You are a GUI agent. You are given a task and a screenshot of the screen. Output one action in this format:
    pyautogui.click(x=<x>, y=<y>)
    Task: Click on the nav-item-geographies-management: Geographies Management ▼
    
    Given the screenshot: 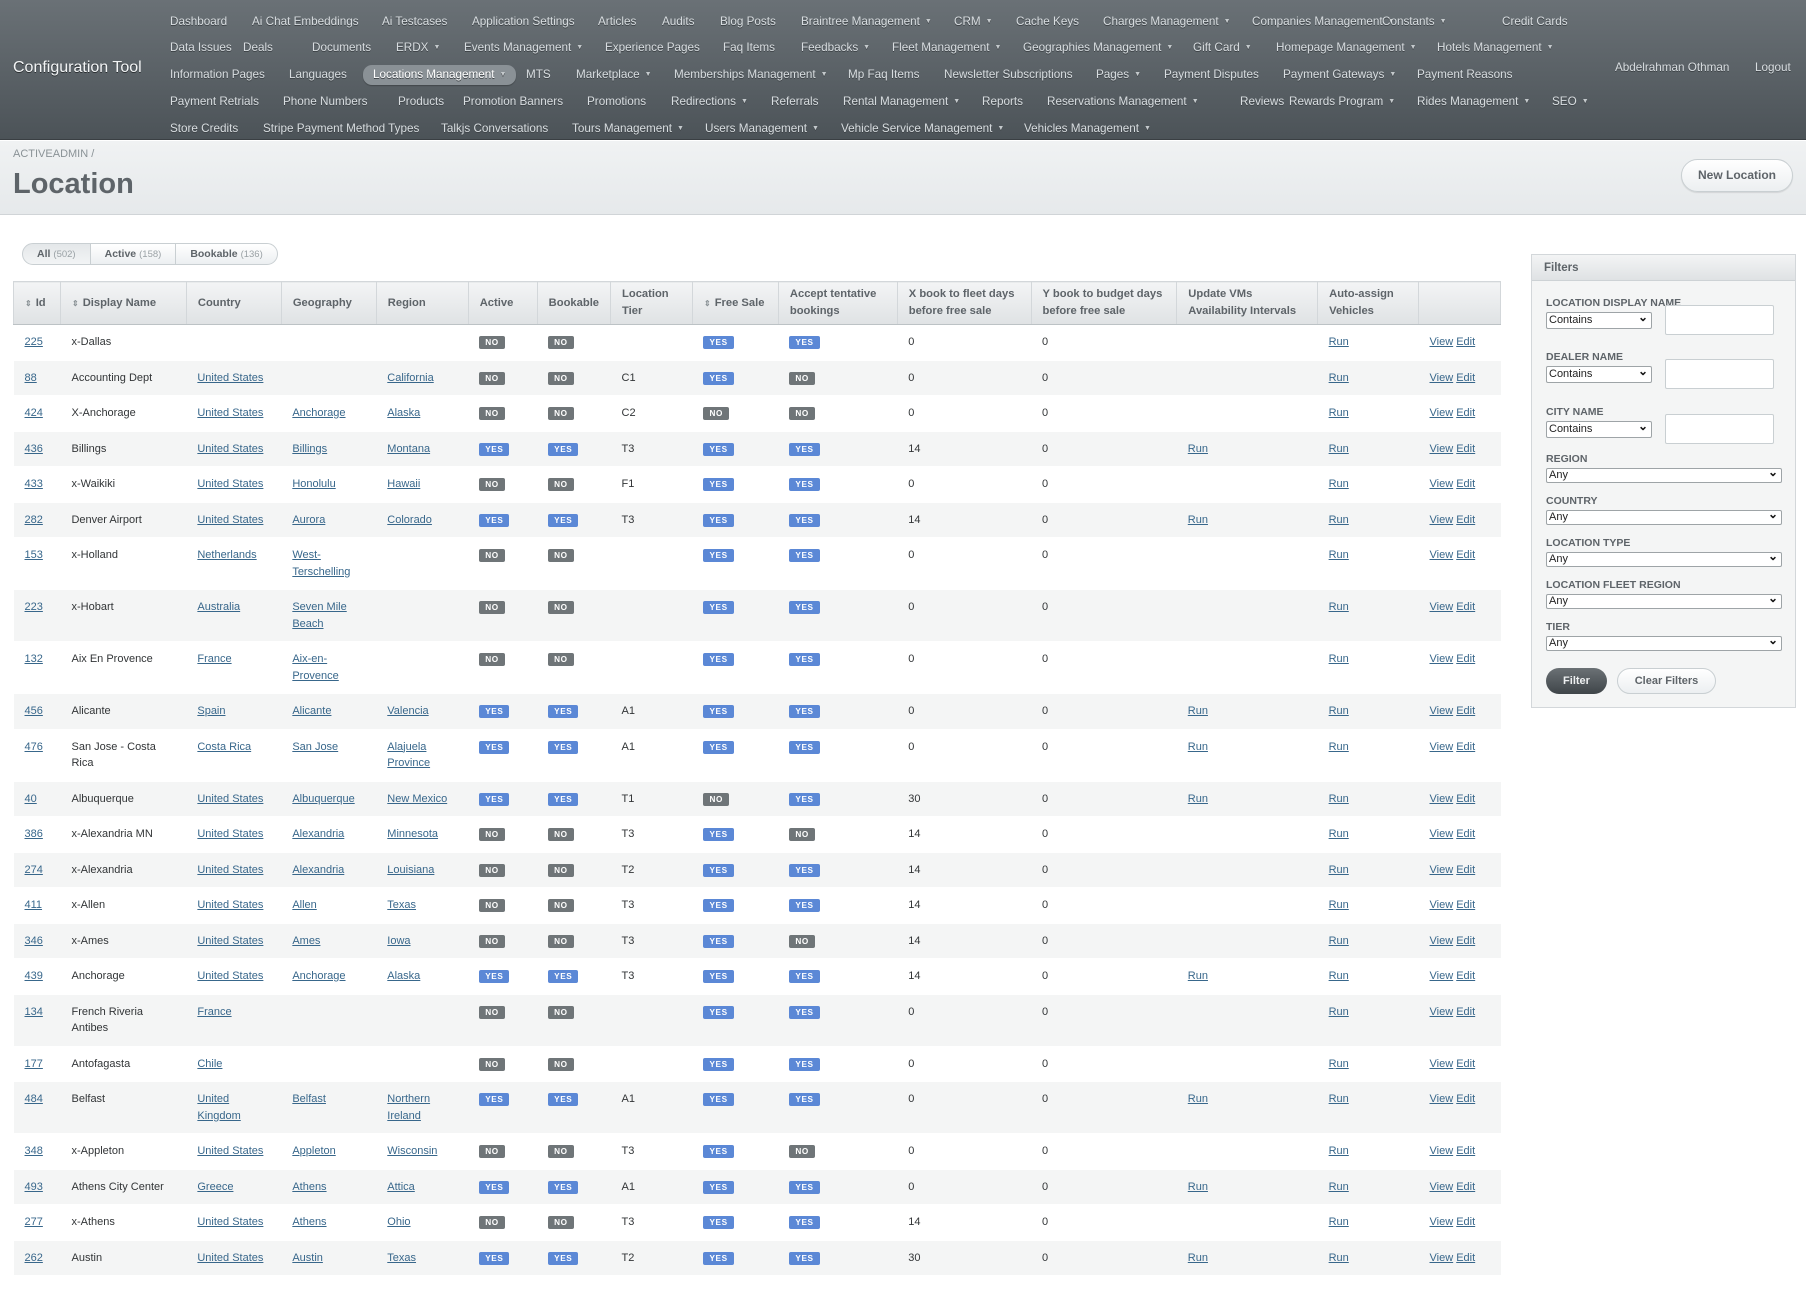 What is the action you would take?
    pyautogui.click(x=1098, y=48)
    